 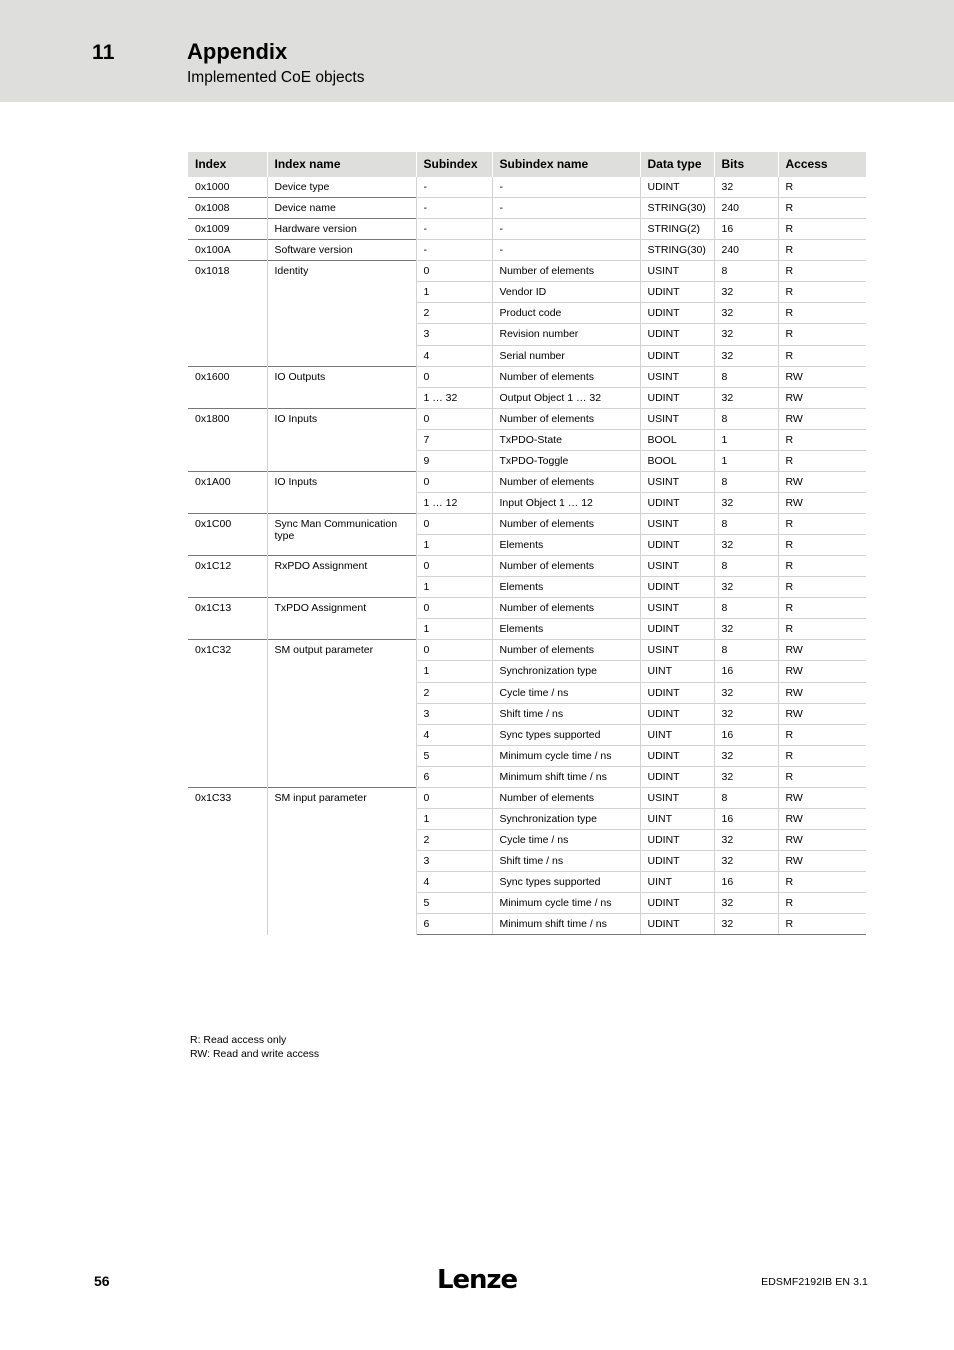 What do you see at coordinates (454, 882) in the screenshot?
I see `cell-subindex: 4` at bounding box center [454, 882].